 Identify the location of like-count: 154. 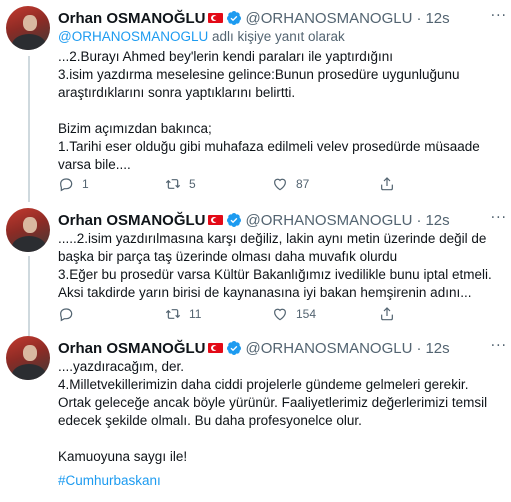
(306, 314).